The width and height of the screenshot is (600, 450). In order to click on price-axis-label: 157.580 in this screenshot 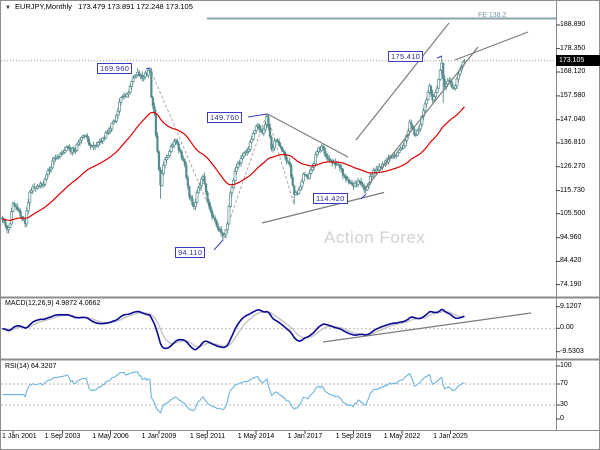, I will do `click(573, 95)`.